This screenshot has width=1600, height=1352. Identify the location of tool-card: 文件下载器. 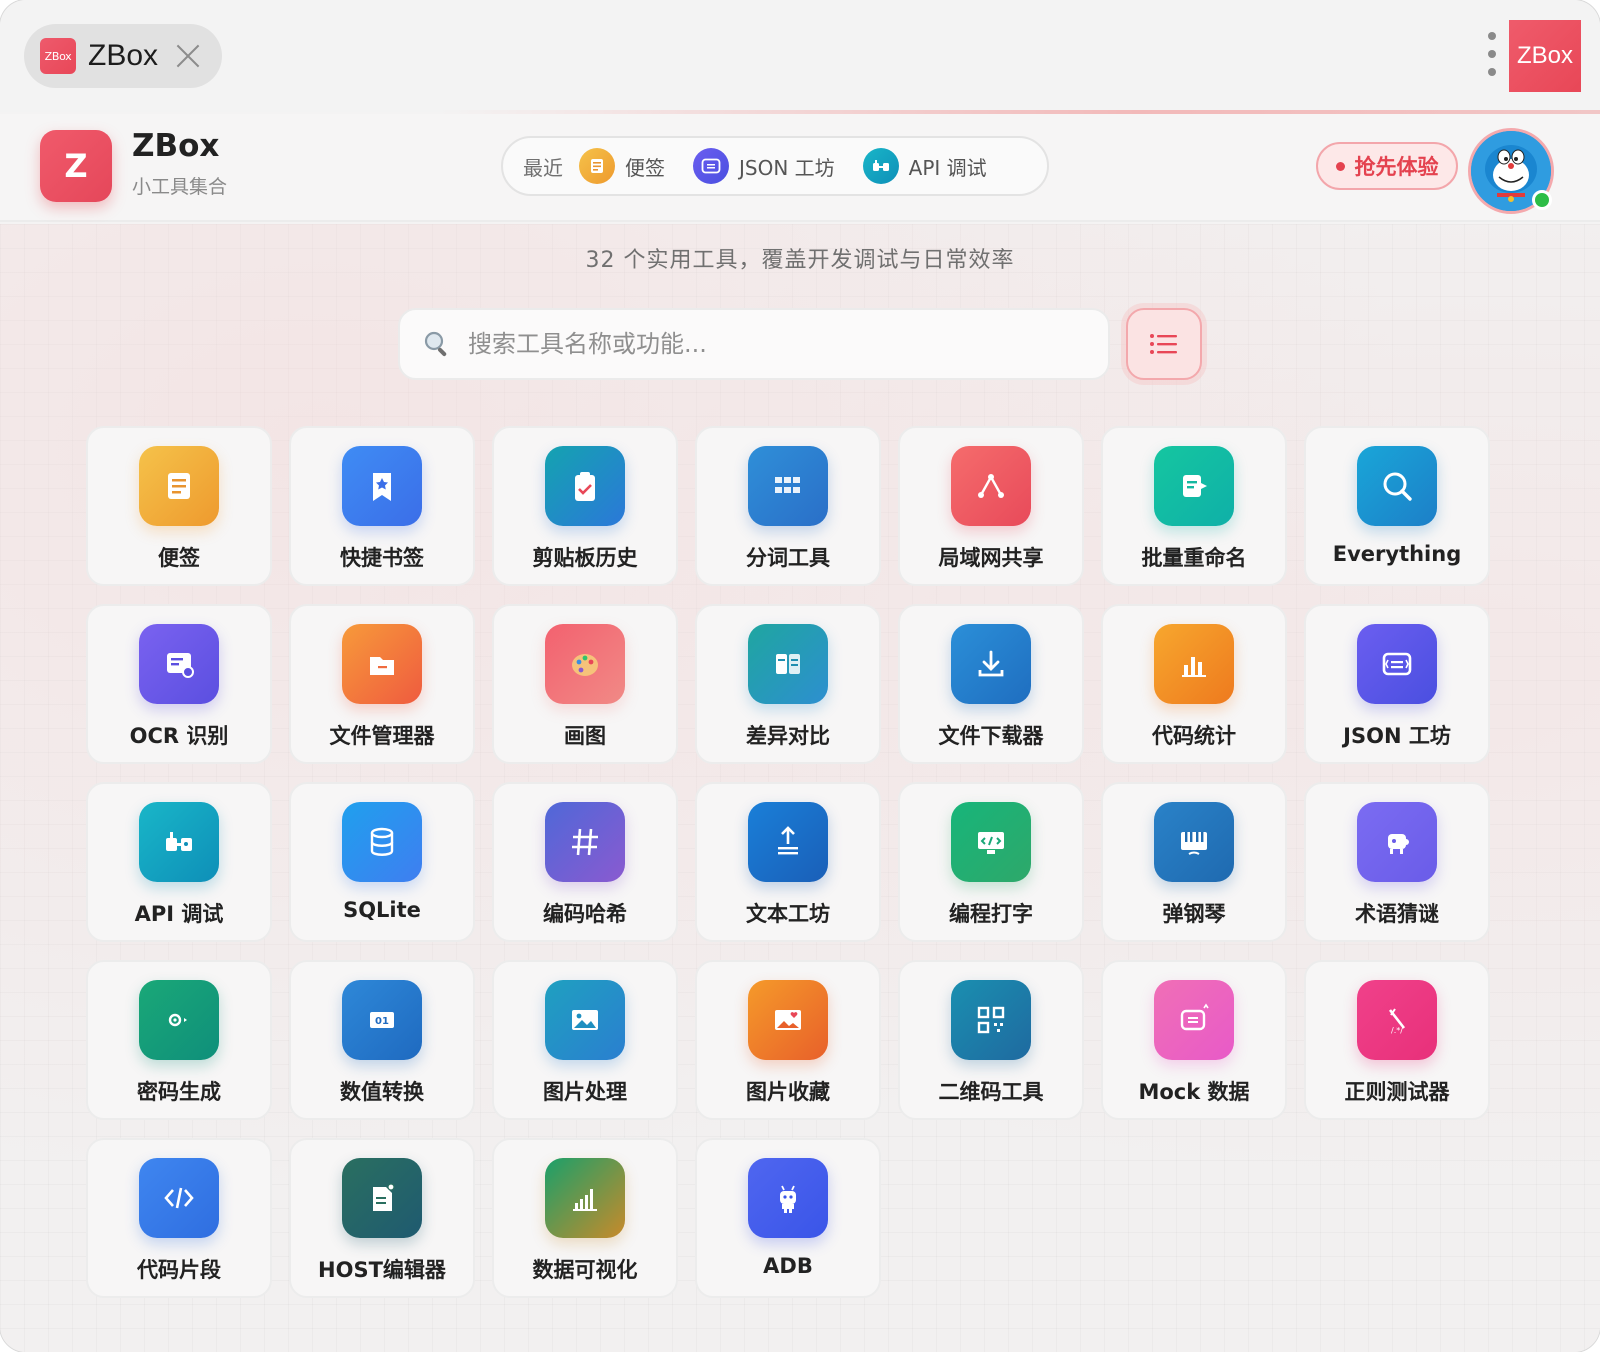
(991, 684).